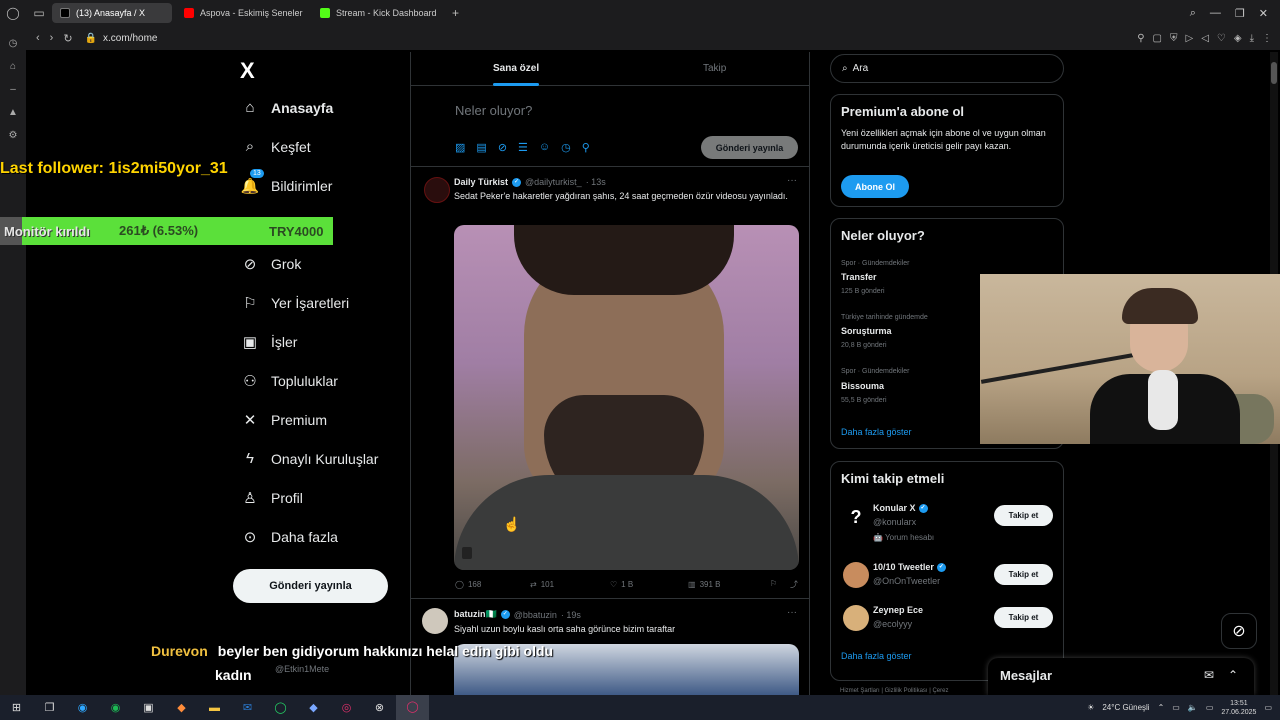 Image resolution: width=1280 pixels, height=720 pixels. I want to click on battery-icon: ▭, so click(1210, 707).